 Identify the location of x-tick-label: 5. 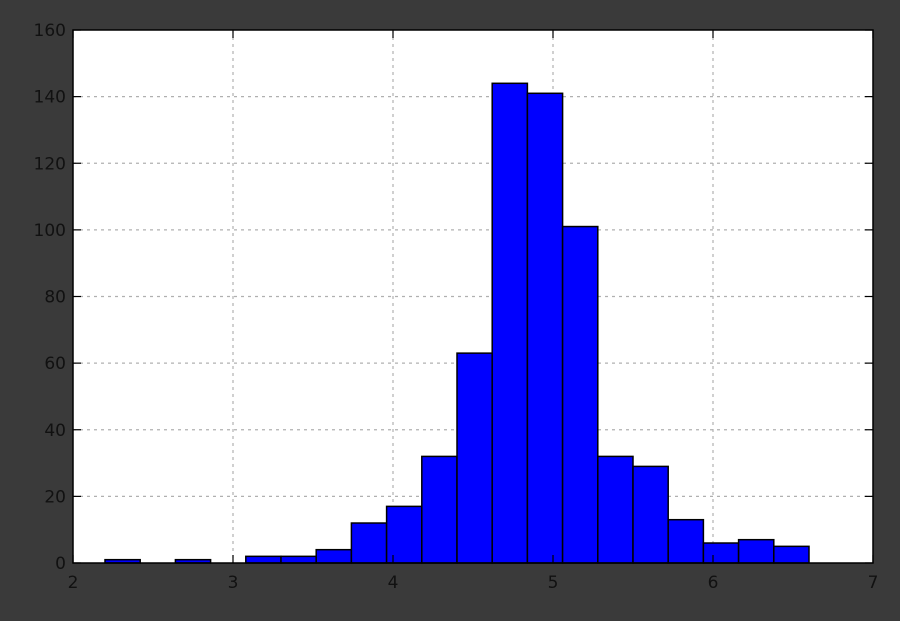
(553, 583).